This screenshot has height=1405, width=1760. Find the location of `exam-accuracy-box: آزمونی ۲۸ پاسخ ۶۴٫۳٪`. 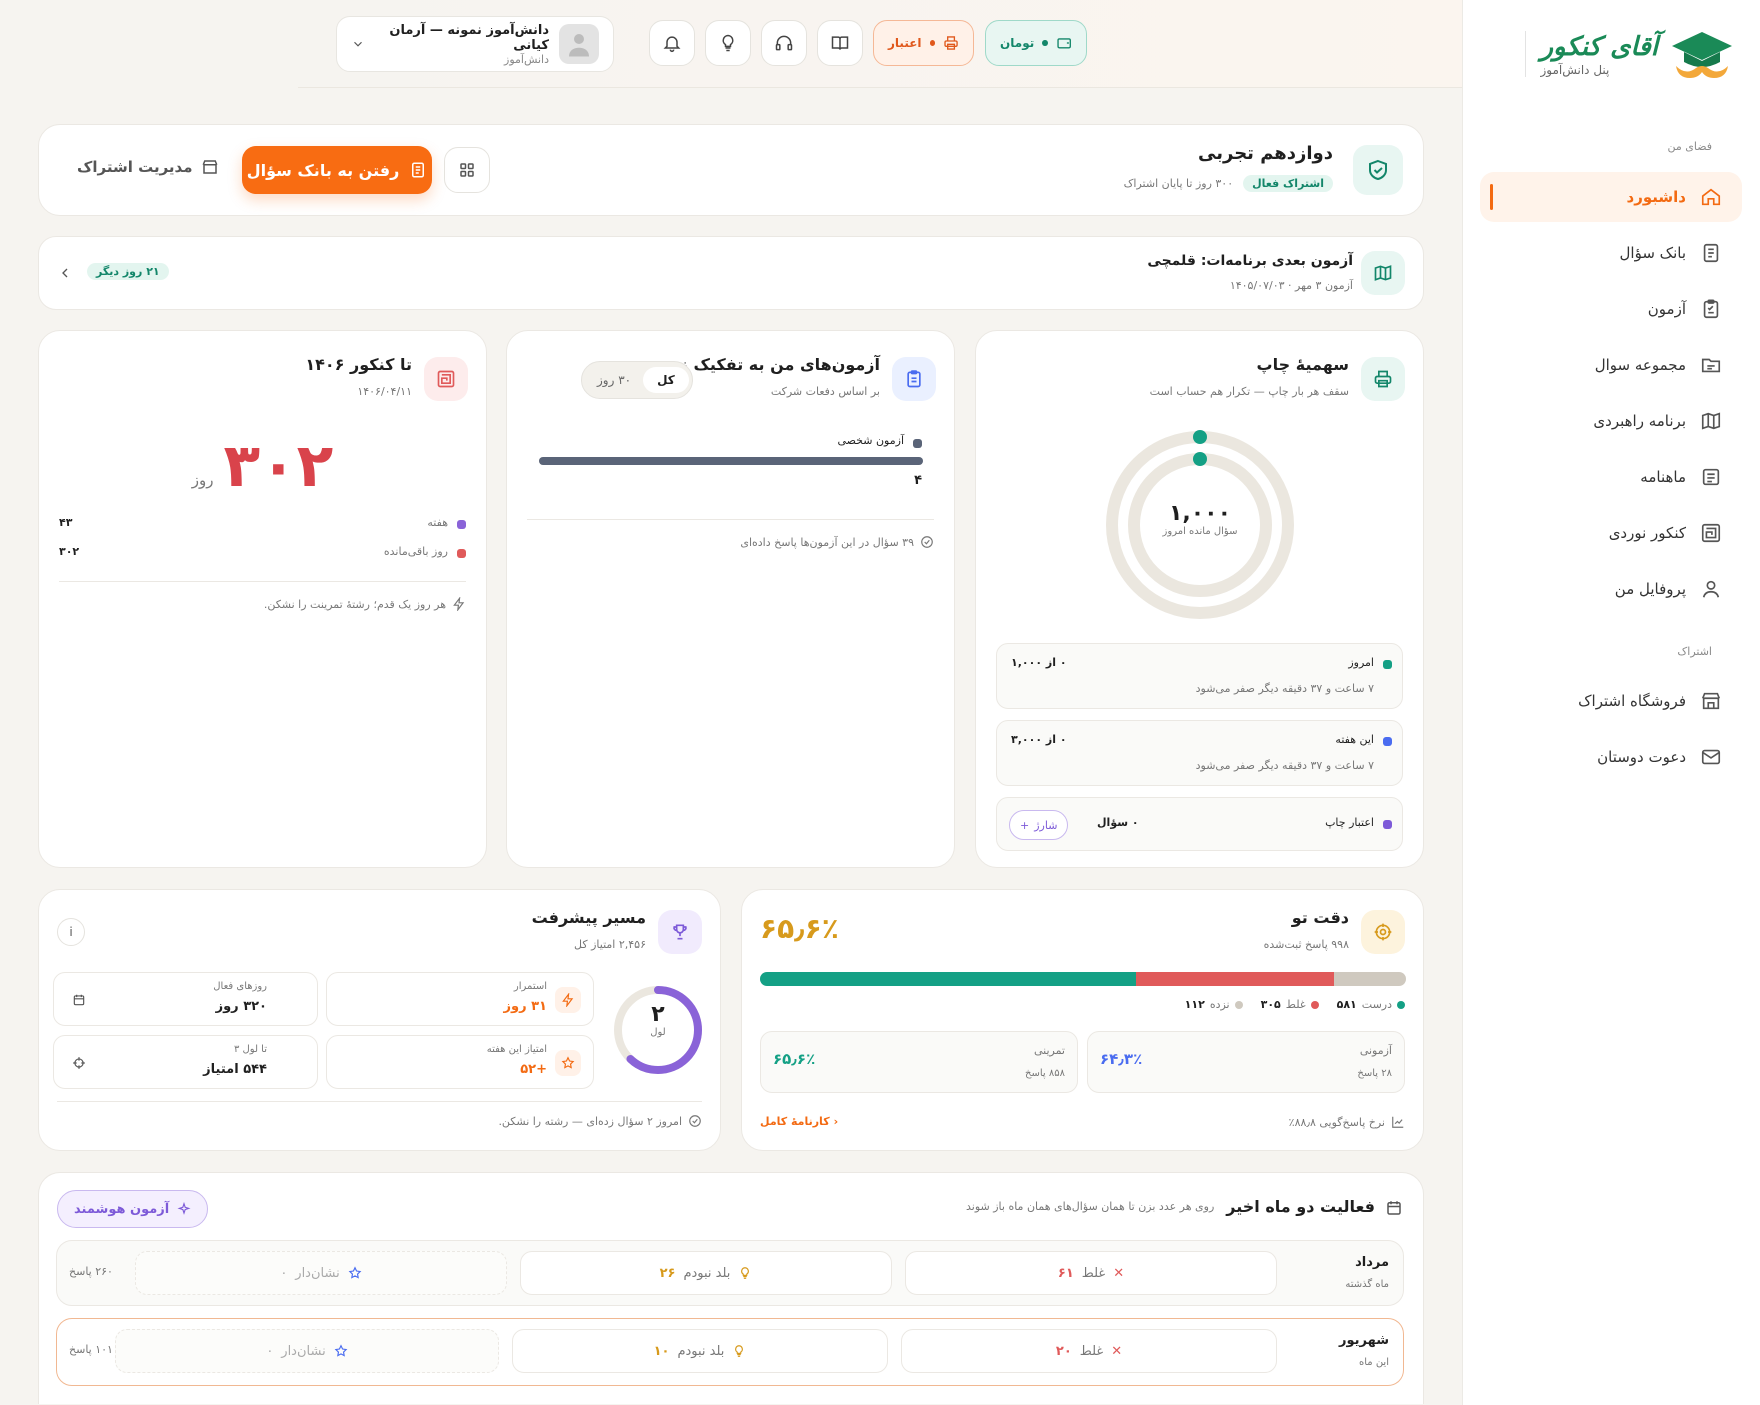

exam-accuracy-box: آزمونی ۲۸ پاسخ ۶۴٫۳٪ is located at coordinates (1246, 1062).